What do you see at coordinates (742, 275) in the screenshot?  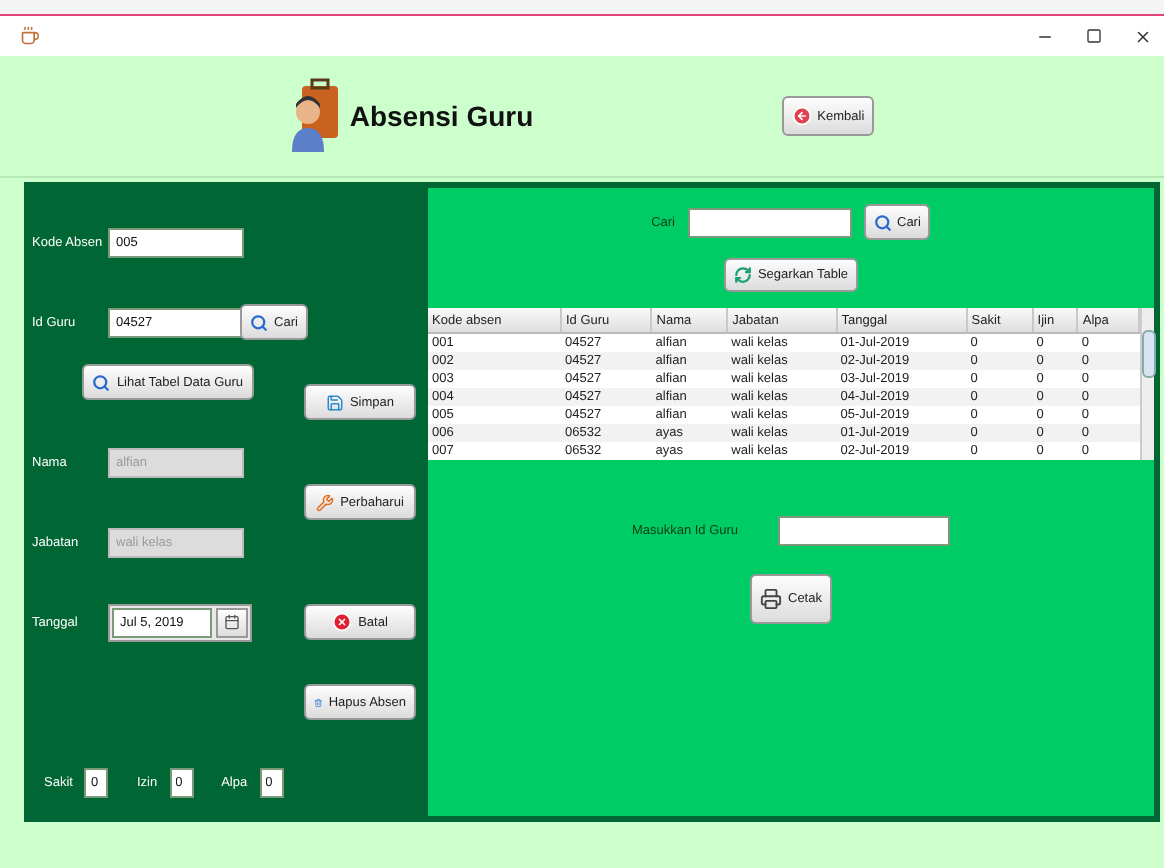 I see `refresh-icon` at bounding box center [742, 275].